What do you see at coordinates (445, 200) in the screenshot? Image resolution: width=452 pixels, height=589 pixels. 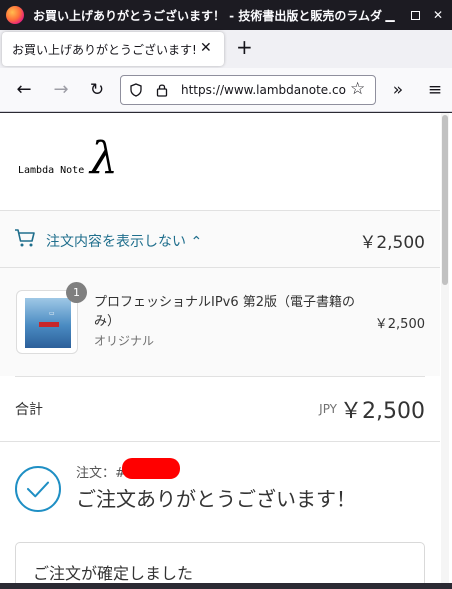 I see `scrollbar-thumb` at bounding box center [445, 200].